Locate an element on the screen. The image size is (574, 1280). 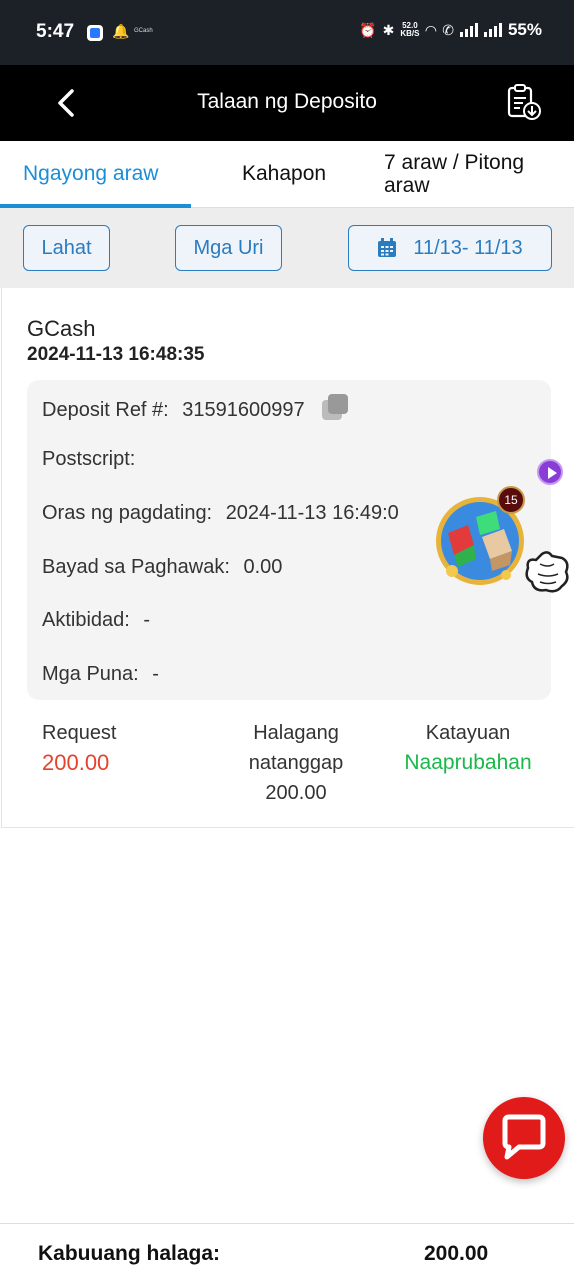
total-label: Kabuuang halaga: is located at coordinates (129, 1253).